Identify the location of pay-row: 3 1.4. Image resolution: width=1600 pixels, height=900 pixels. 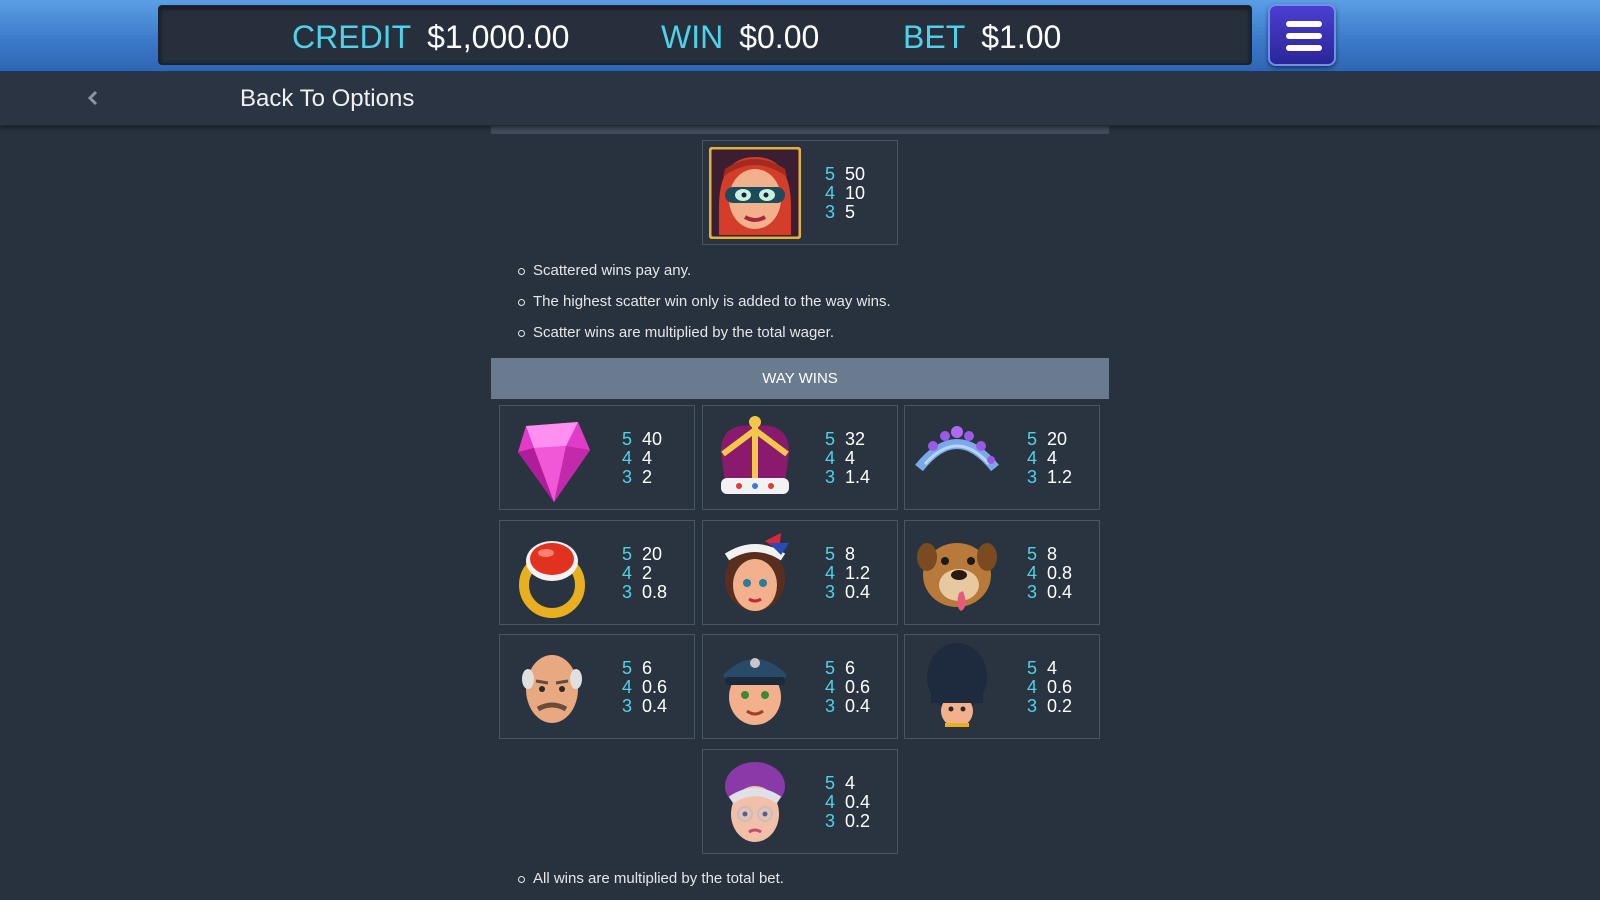
(847, 477).